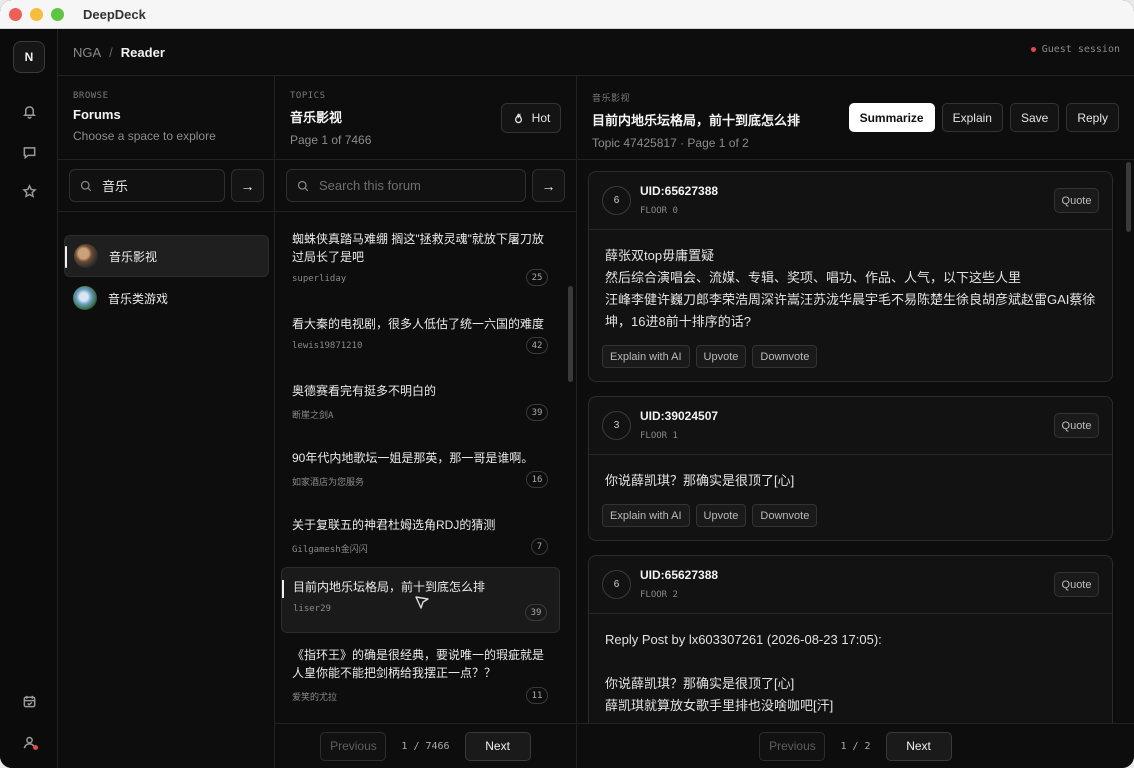 This screenshot has height=768, width=1134. What do you see at coordinates (918, 746) in the screenshot?
I see `thread-next-button: Next` at bounding box center [918, 746].